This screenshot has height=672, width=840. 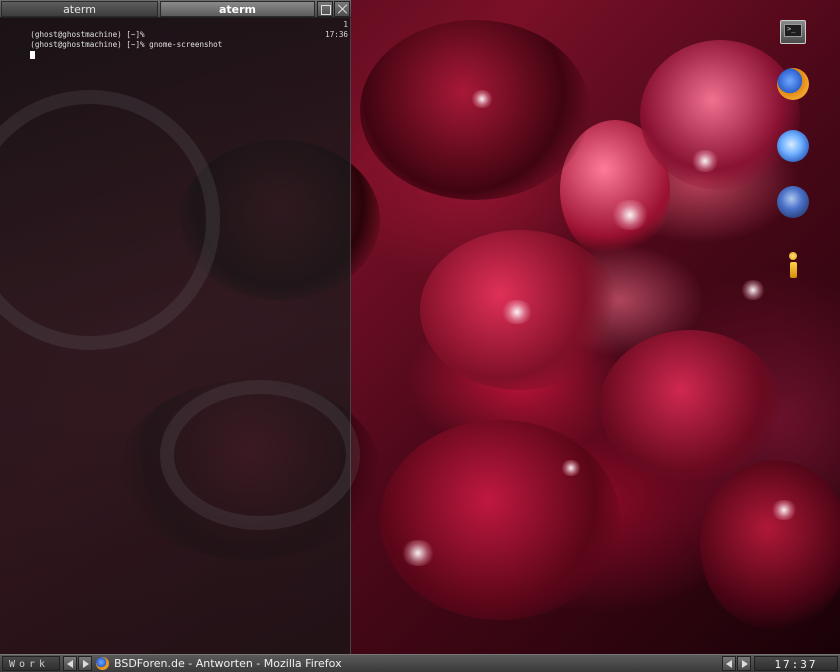 I want to click on terminal-line: (ghost@ghostmachine) [~]% 1, so click(x=180, y=29).